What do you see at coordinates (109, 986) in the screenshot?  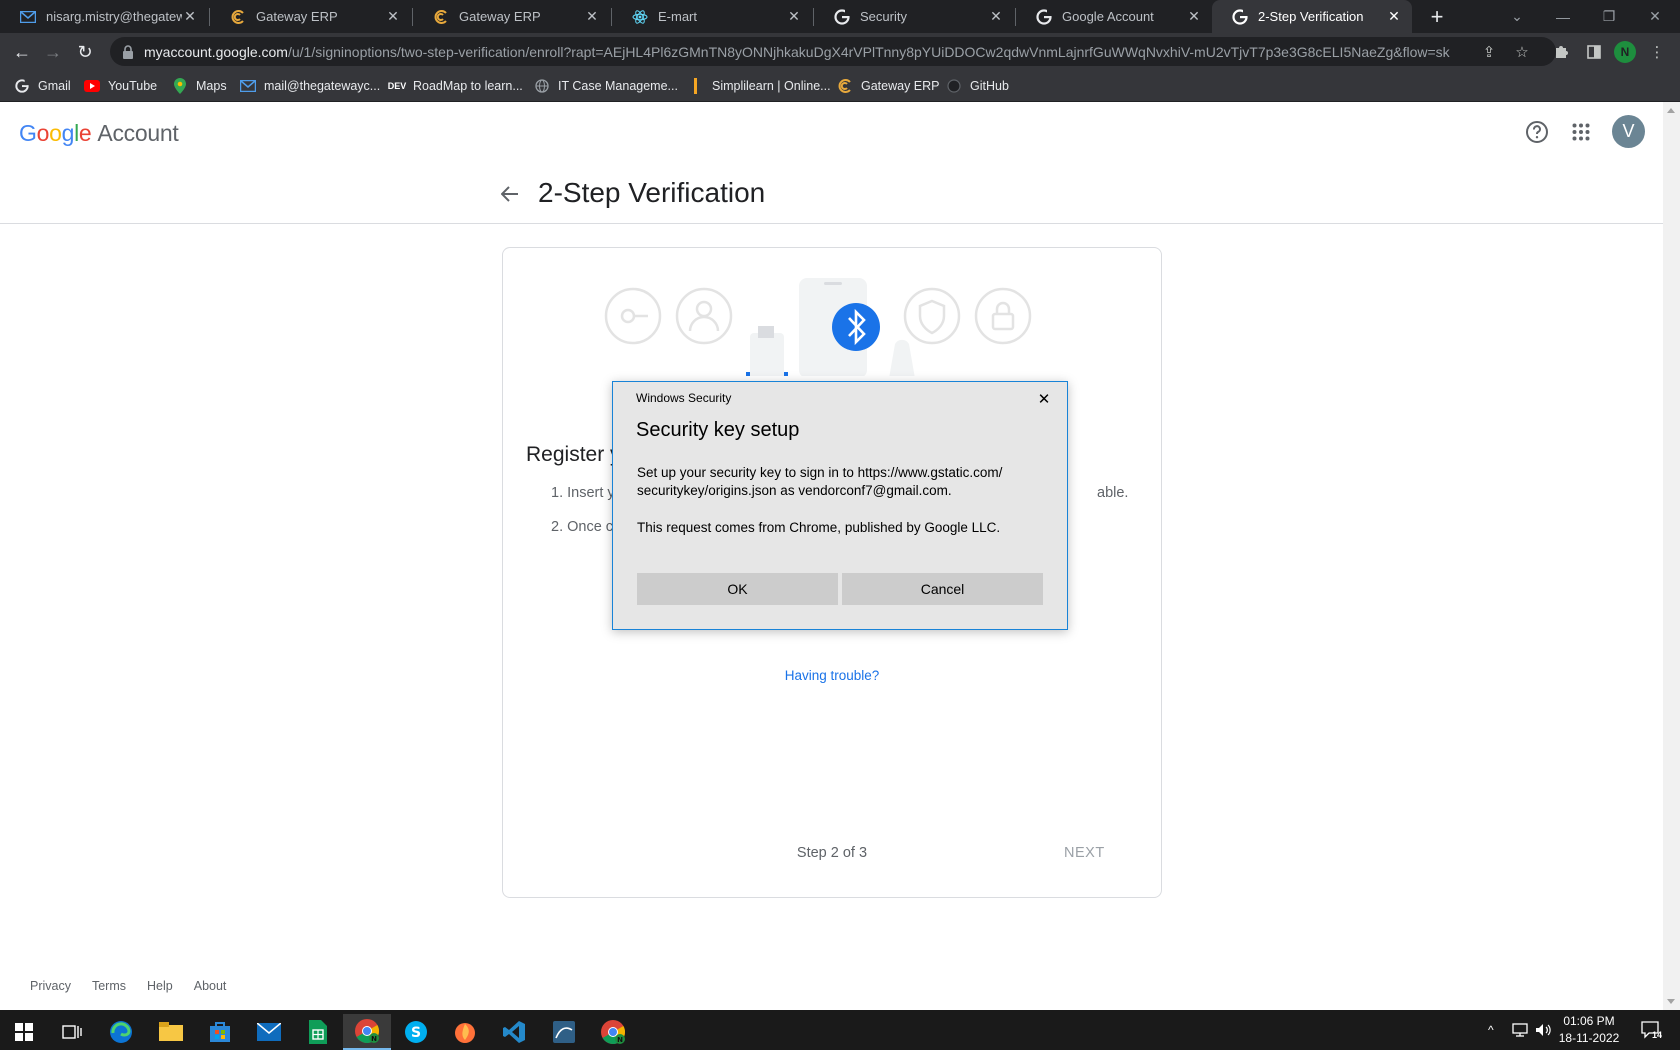 I see `footer-terms-link: Terms` at bounding box center [109, 986].